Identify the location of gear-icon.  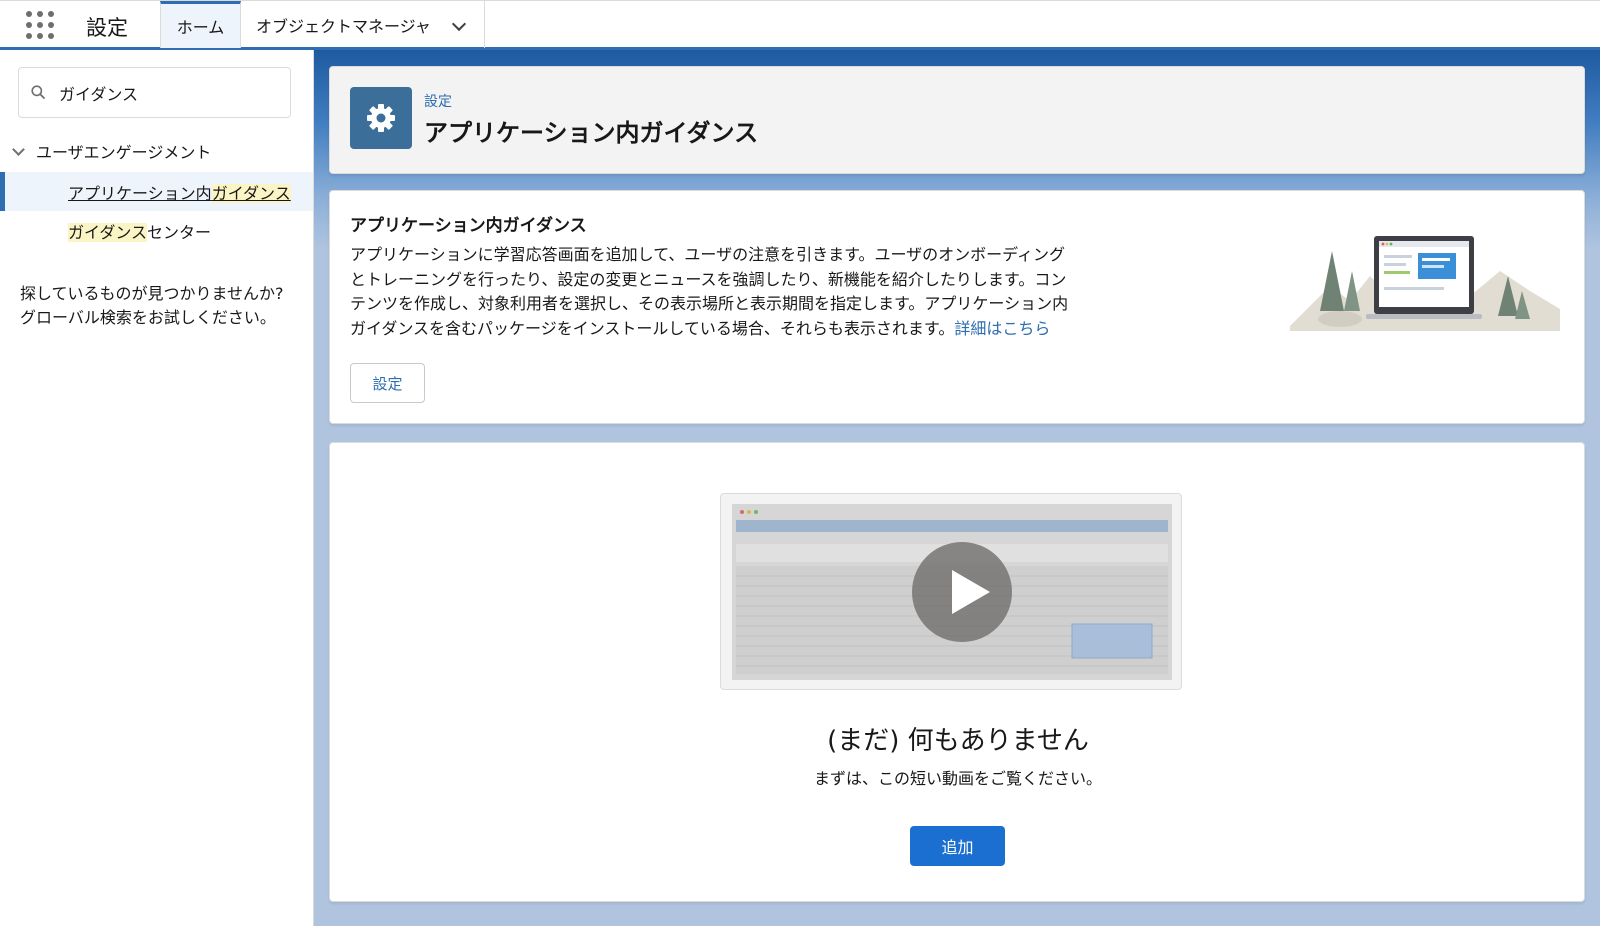
(381, 118).